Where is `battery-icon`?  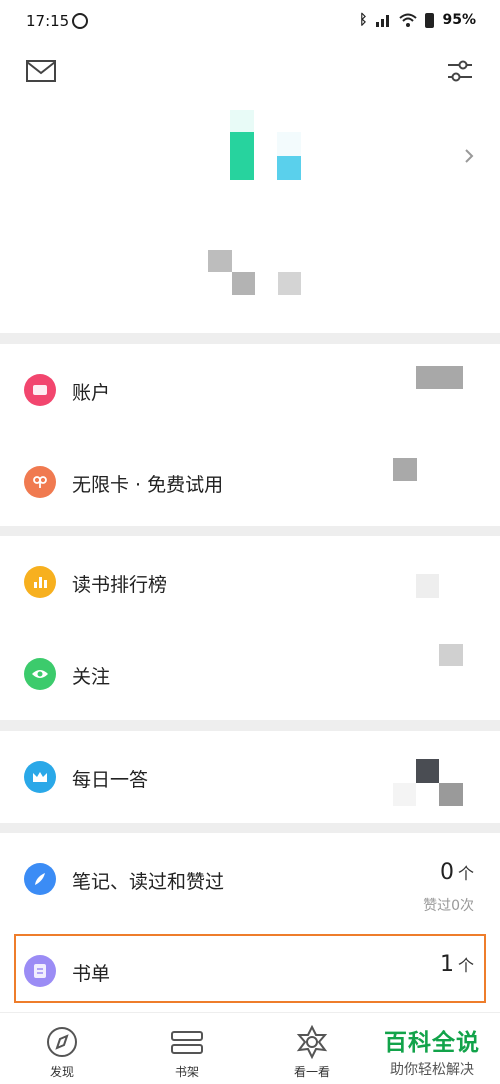 battery-icon is located at coordinates (430, 20).